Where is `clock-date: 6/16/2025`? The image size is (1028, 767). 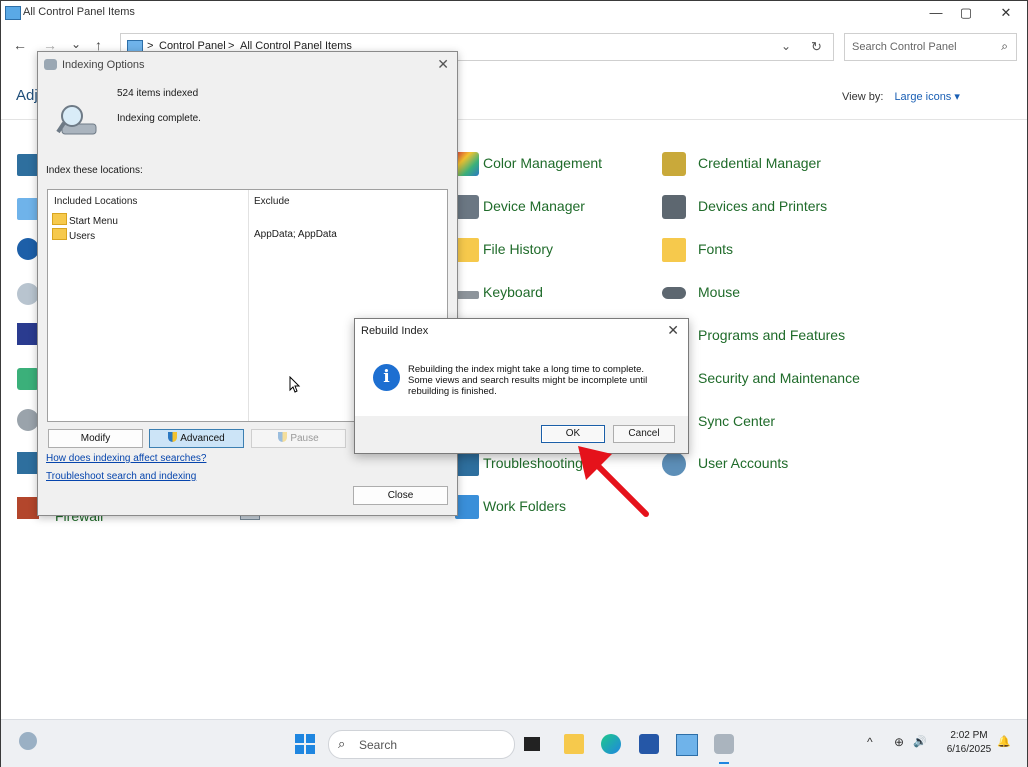 clock-date: 6/16/2025 is located at coordinates (969, 749).